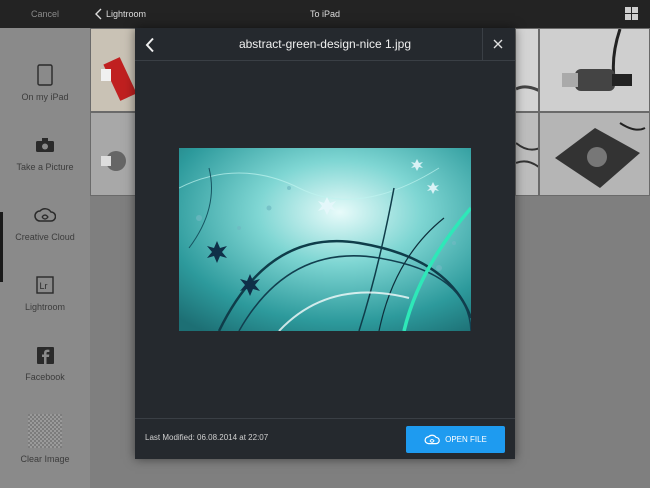 The image size is (650, 488). I want to click on sidebar-item-creative-cloud: Creative Cloud, so click(45, 237).